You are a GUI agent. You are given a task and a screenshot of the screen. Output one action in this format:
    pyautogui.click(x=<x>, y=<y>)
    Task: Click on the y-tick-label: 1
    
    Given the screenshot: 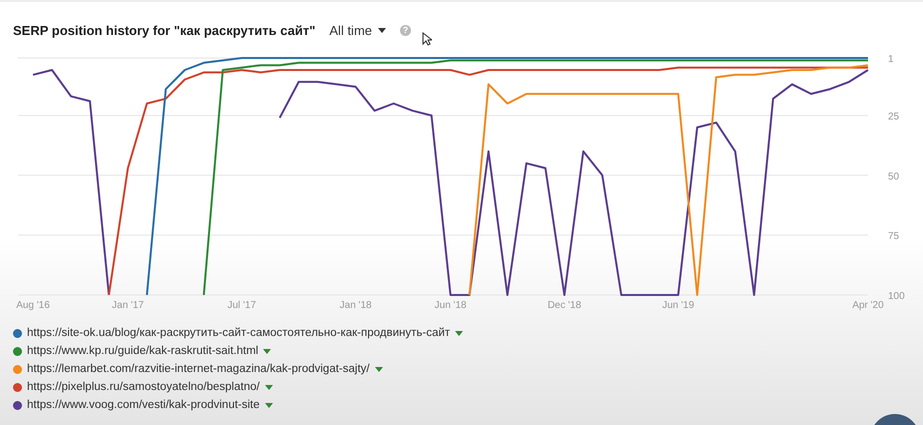 What is the action you would take?
    pyautogui.click(x=891, y=59)
    